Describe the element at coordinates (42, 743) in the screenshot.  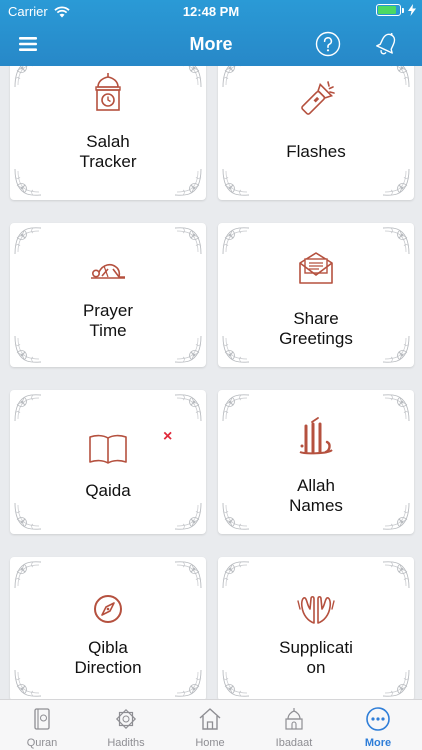
I see `tab-label: Quran` at that location.